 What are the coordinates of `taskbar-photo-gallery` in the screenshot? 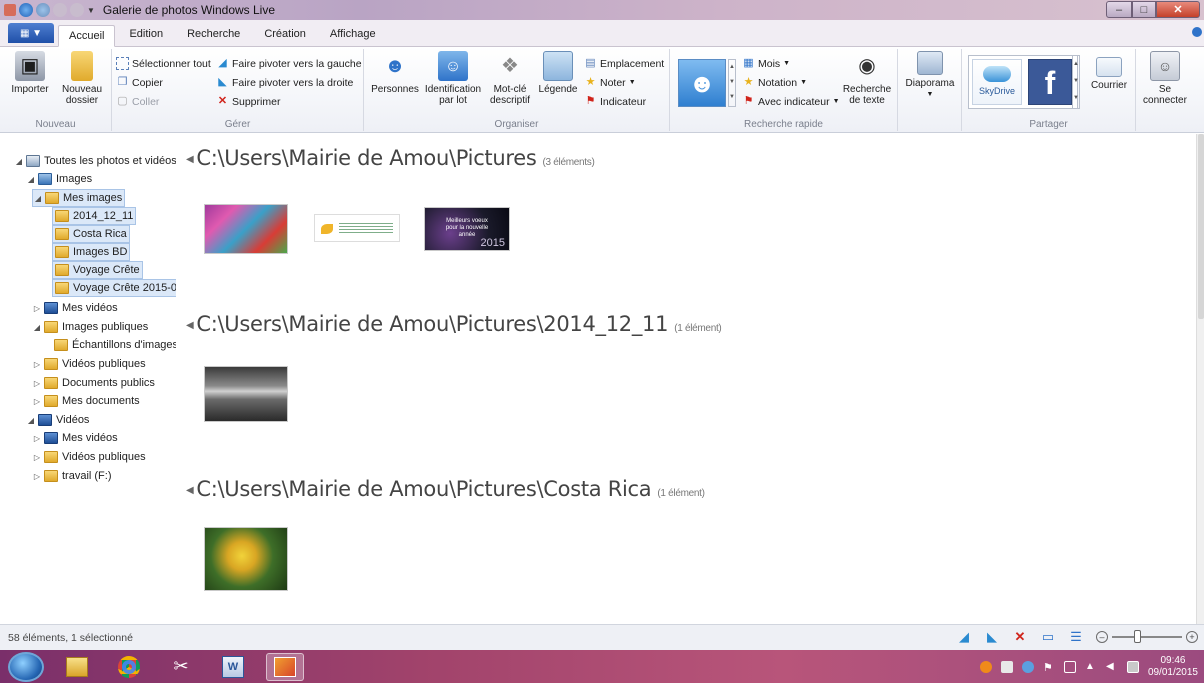 It's located at (285, 666).